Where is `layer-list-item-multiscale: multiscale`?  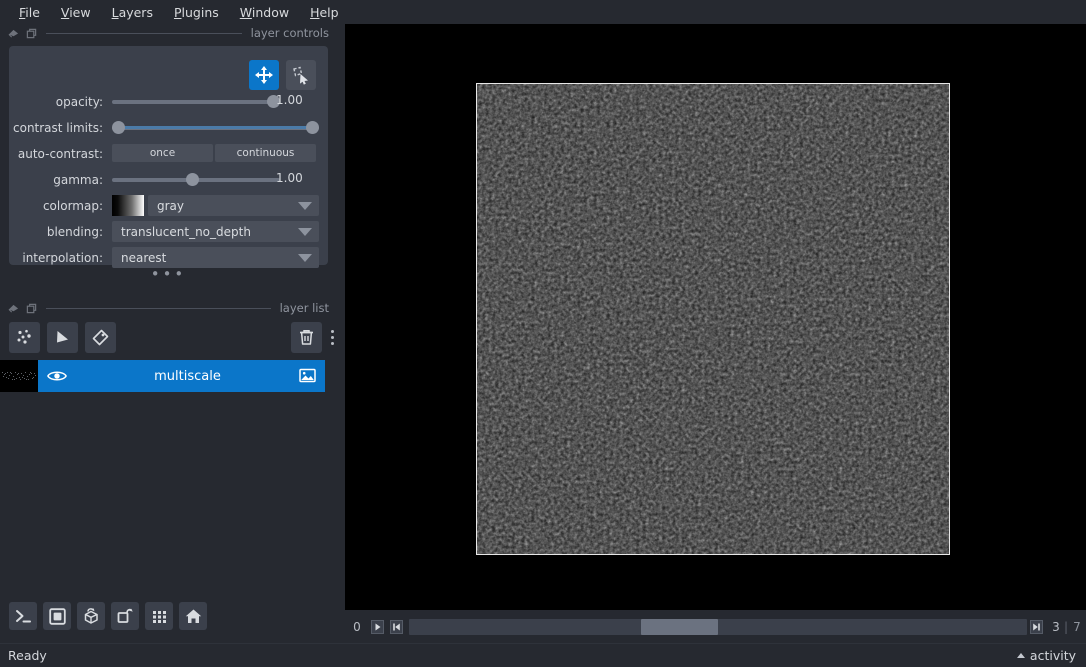
layer-list-item-multiscale: multiscale is located at coordinates (162, 376).